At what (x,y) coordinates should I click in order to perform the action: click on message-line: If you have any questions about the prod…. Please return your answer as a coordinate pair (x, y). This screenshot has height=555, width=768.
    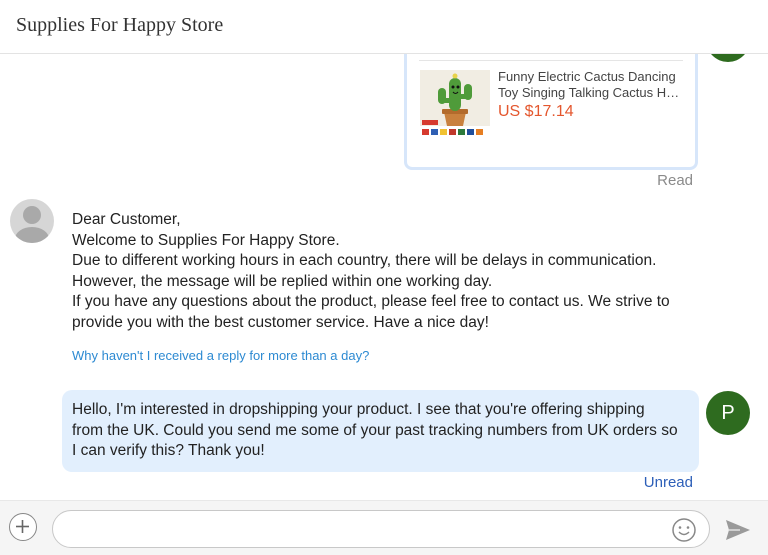
    Looking at the image, I should click on (371, 302).